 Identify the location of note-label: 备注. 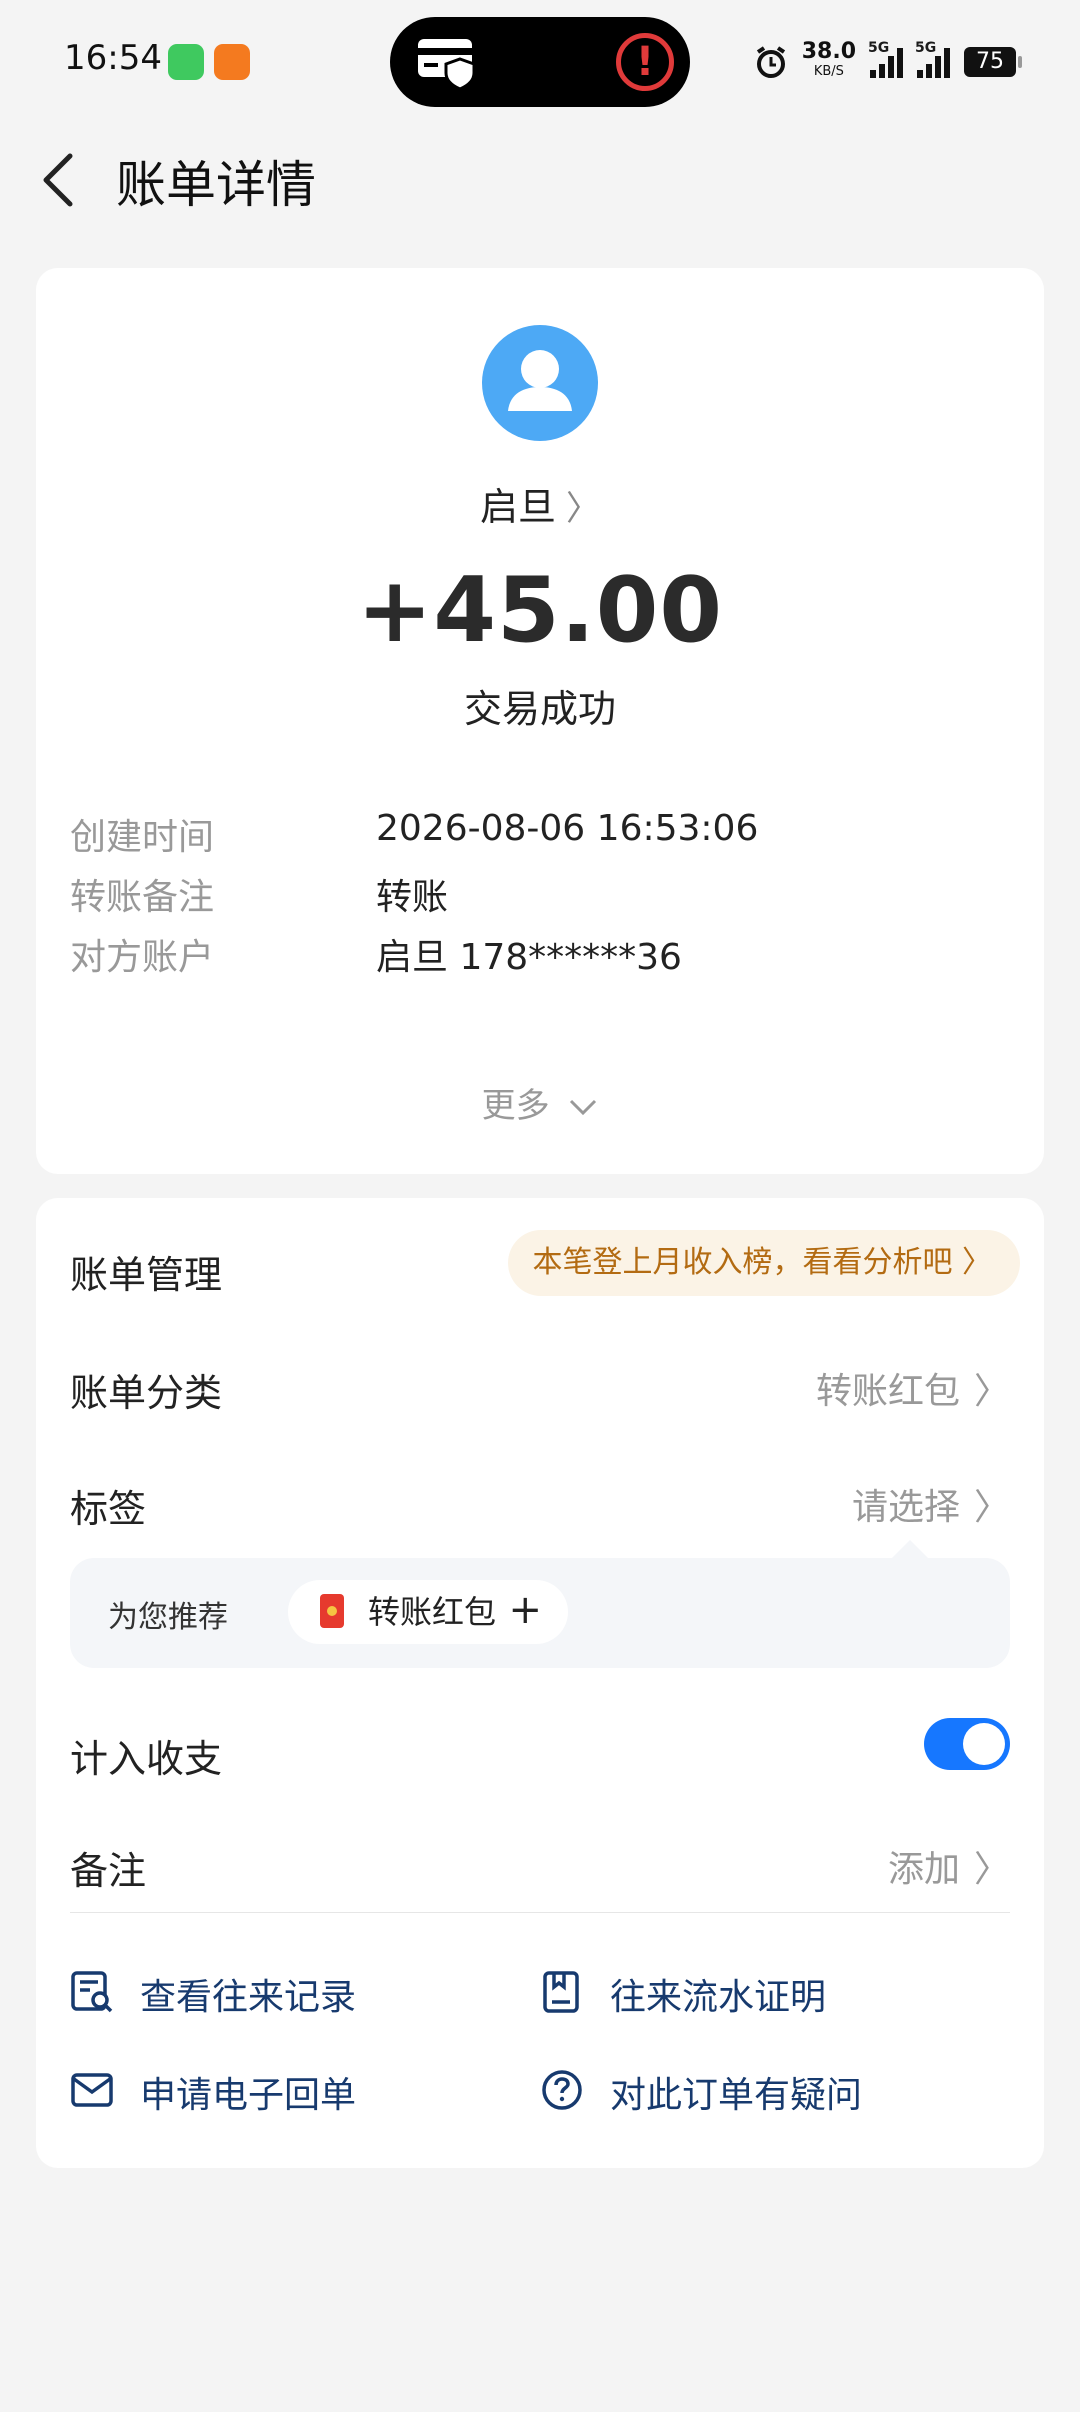
(108, 1871).